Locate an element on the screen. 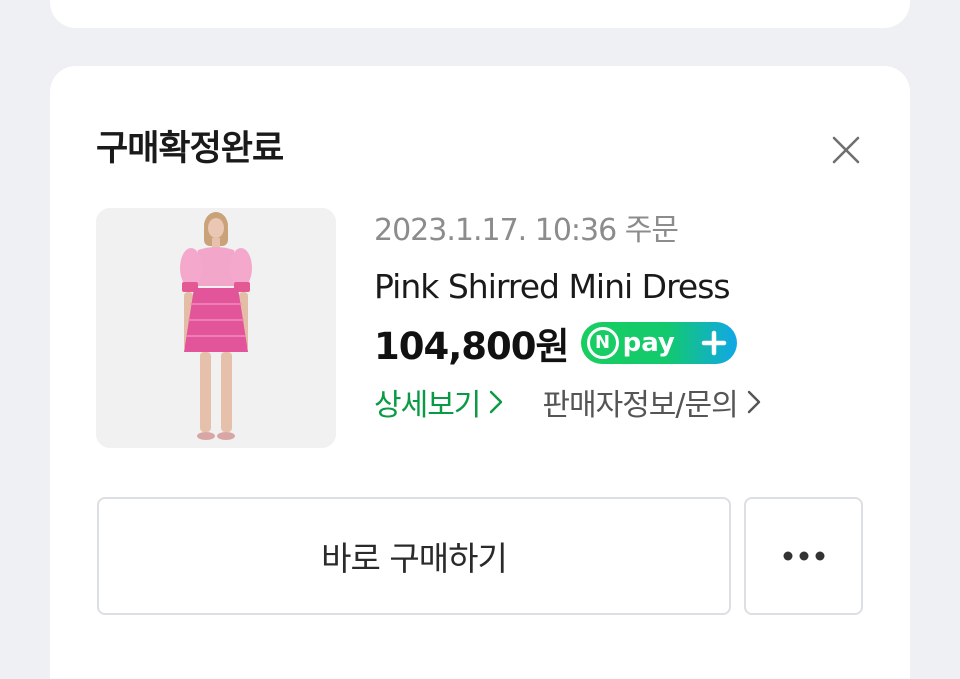 The width and height of the screenshot is (960, 679). npay-plus-badge: N pay is located at coordinates (658, 343).